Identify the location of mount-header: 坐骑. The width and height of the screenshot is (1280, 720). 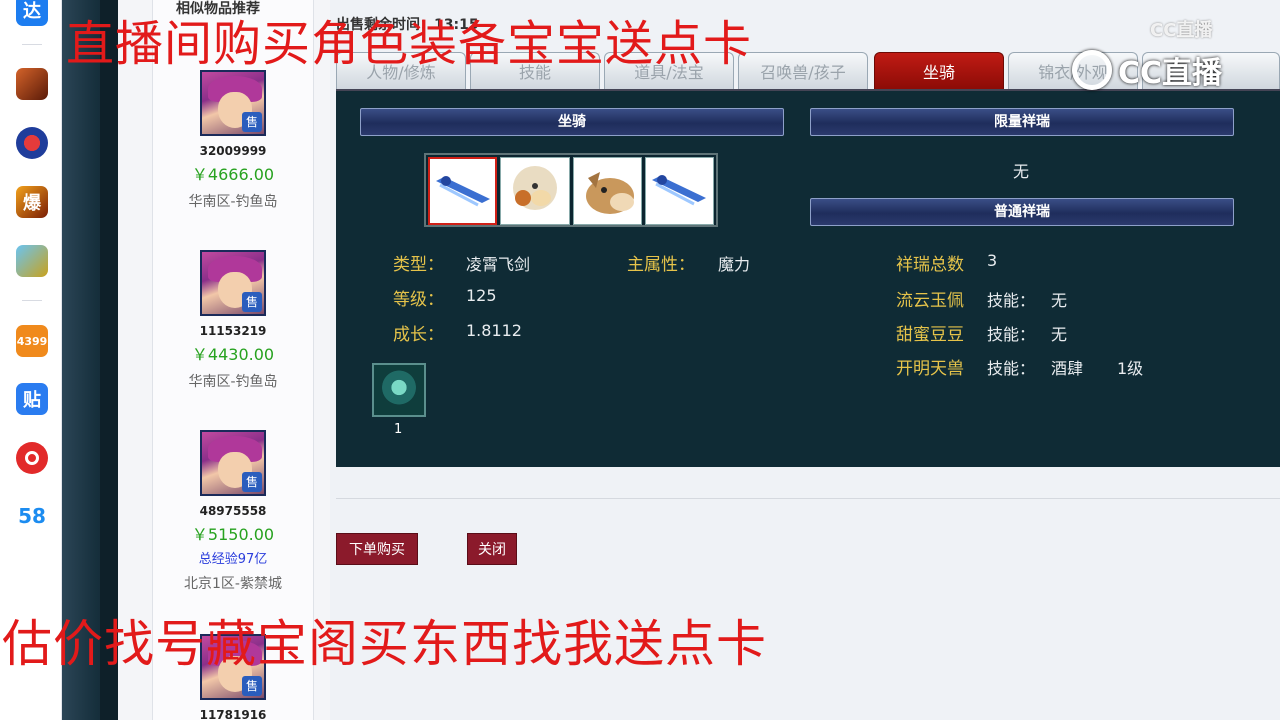
(572, 122).